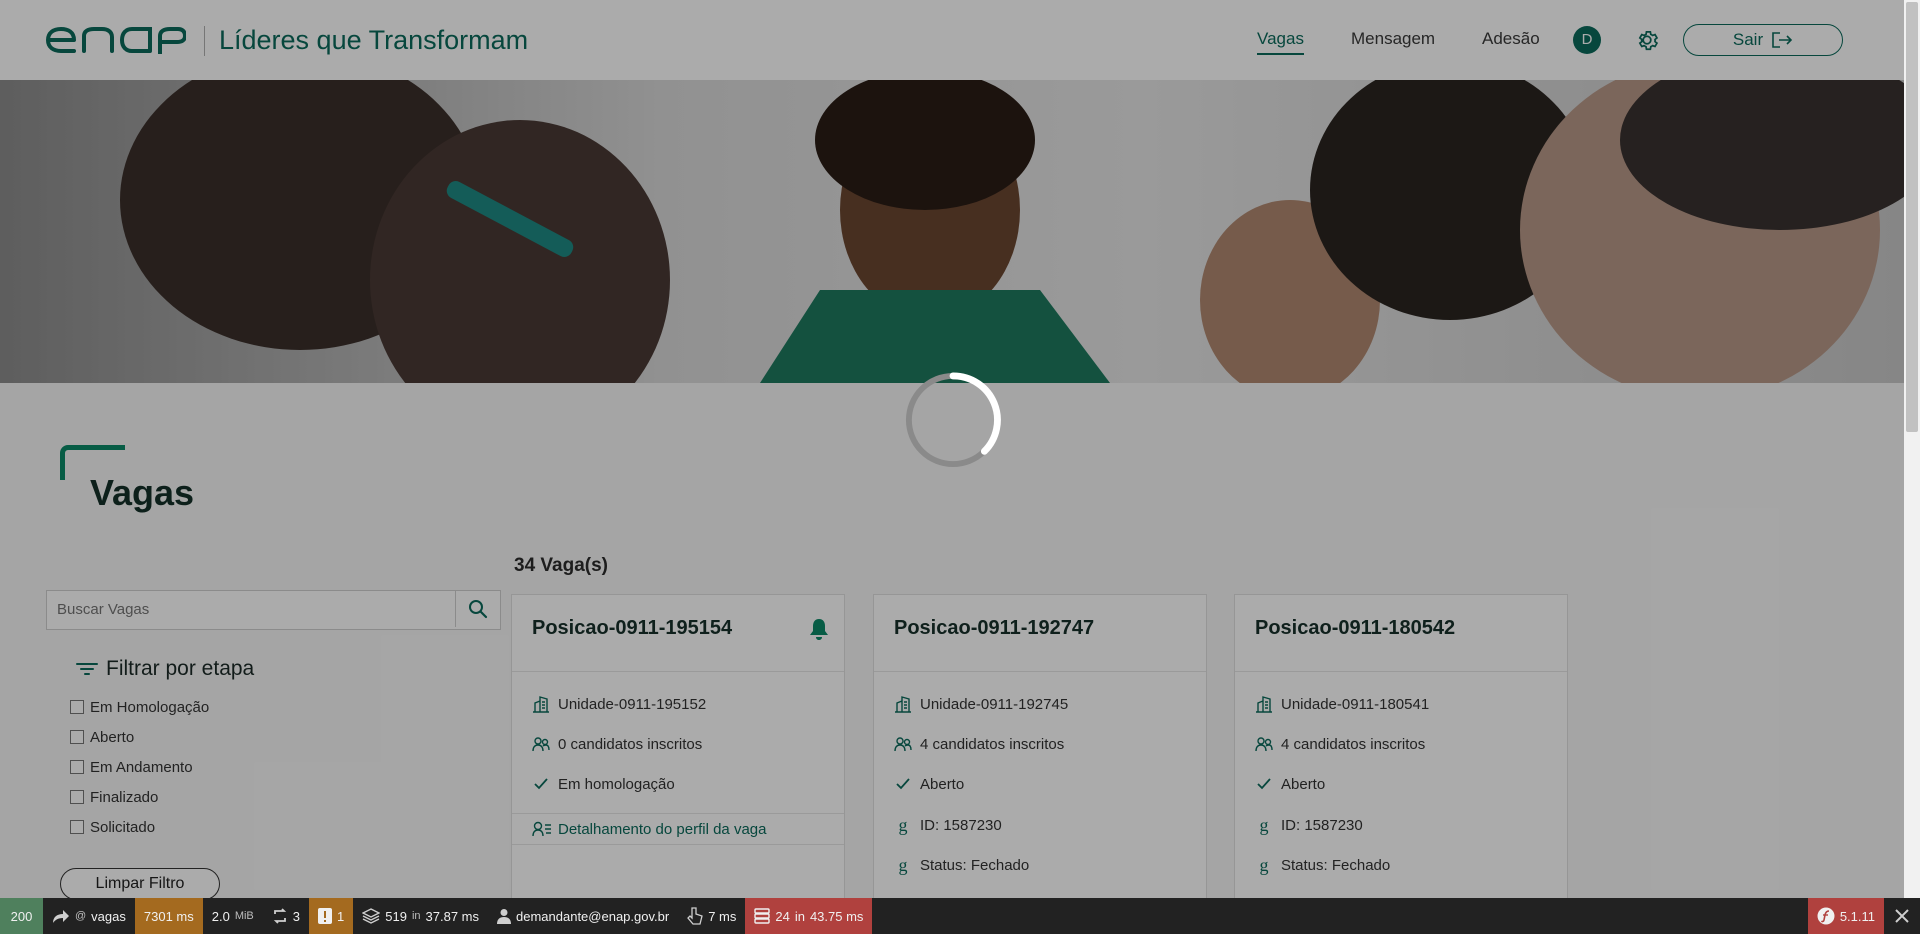  Describe the element at coordinates (1912, 217) in the screenshot. I see `scrollbar-thumb` at that location.